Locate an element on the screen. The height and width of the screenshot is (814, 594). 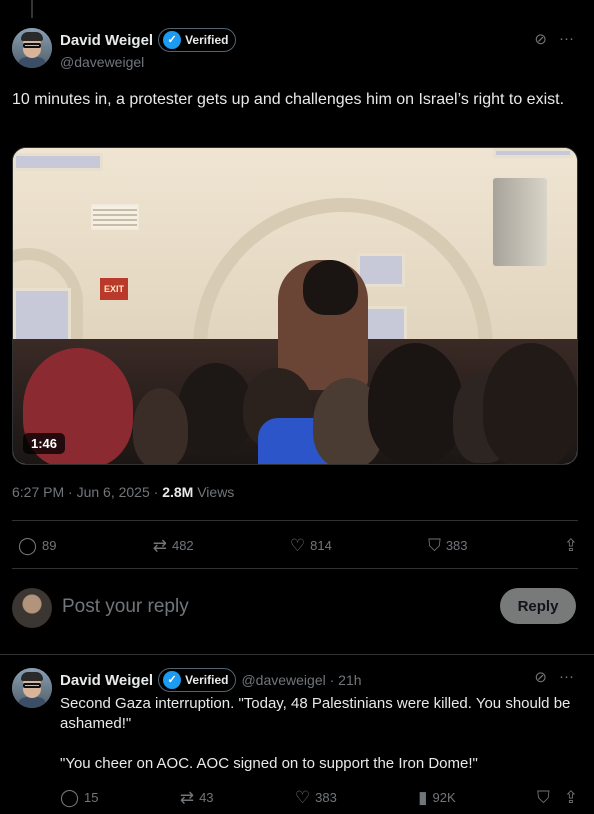
thread-connector-line is located at coordinates (32, 9).